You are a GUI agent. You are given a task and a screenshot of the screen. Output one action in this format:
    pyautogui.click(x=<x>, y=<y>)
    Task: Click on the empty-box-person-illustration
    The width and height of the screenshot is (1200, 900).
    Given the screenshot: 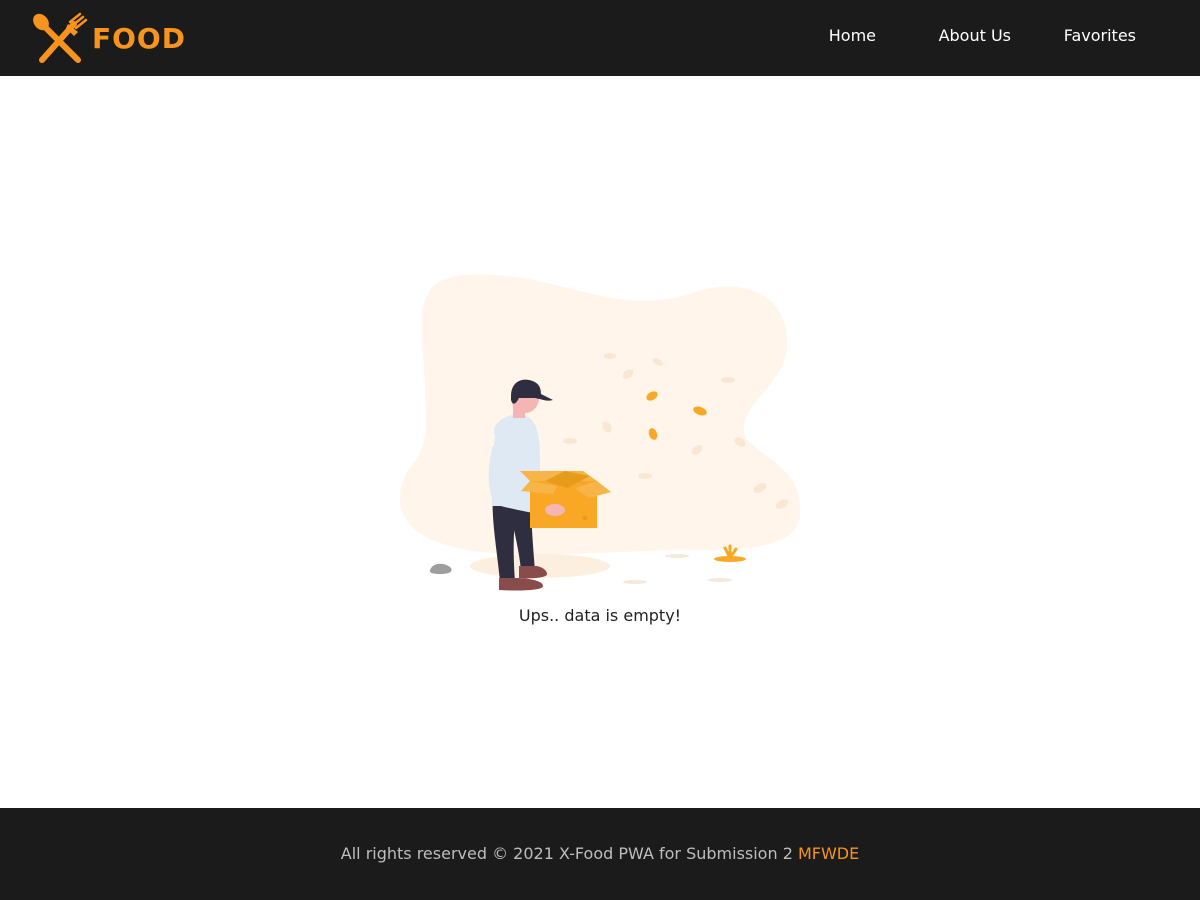 What is the action you would take?
    pyautogui.click(x=605, y=433)
    